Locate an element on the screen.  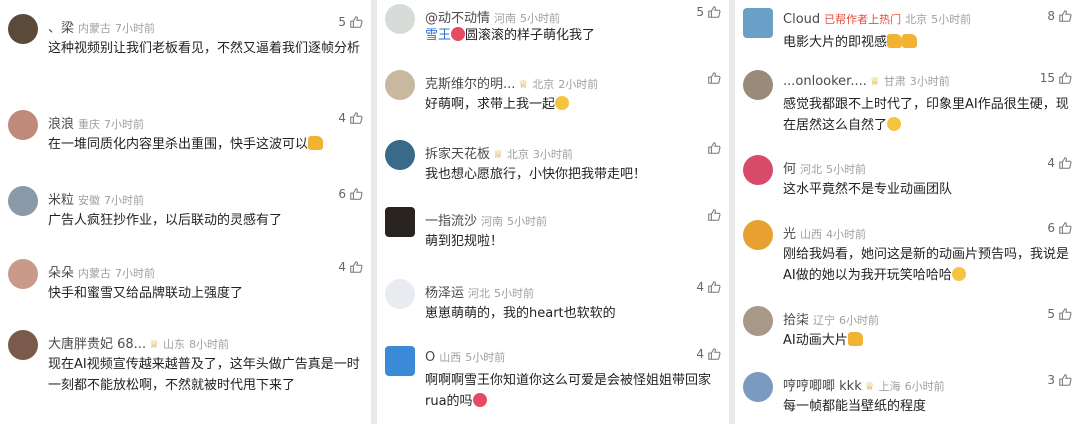
commenter-name: 米粒 is located at coordinates (61, 200).